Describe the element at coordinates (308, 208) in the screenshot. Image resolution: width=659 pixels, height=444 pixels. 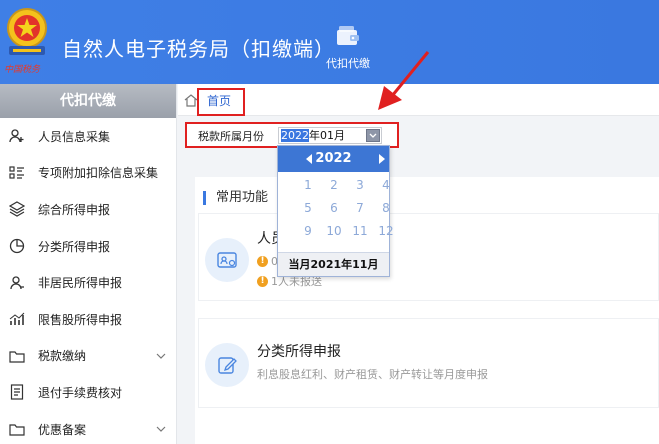
I see `picker-month: 5` at that location.